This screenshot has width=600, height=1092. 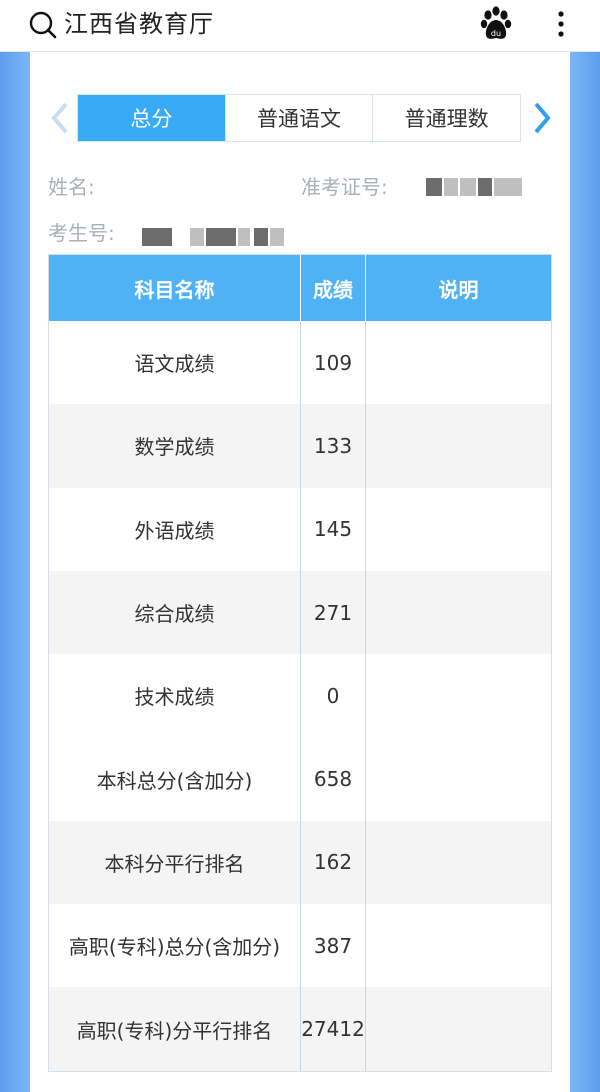 I want to click on subject-cell: 技术成绩, so click(x=174, y=697).